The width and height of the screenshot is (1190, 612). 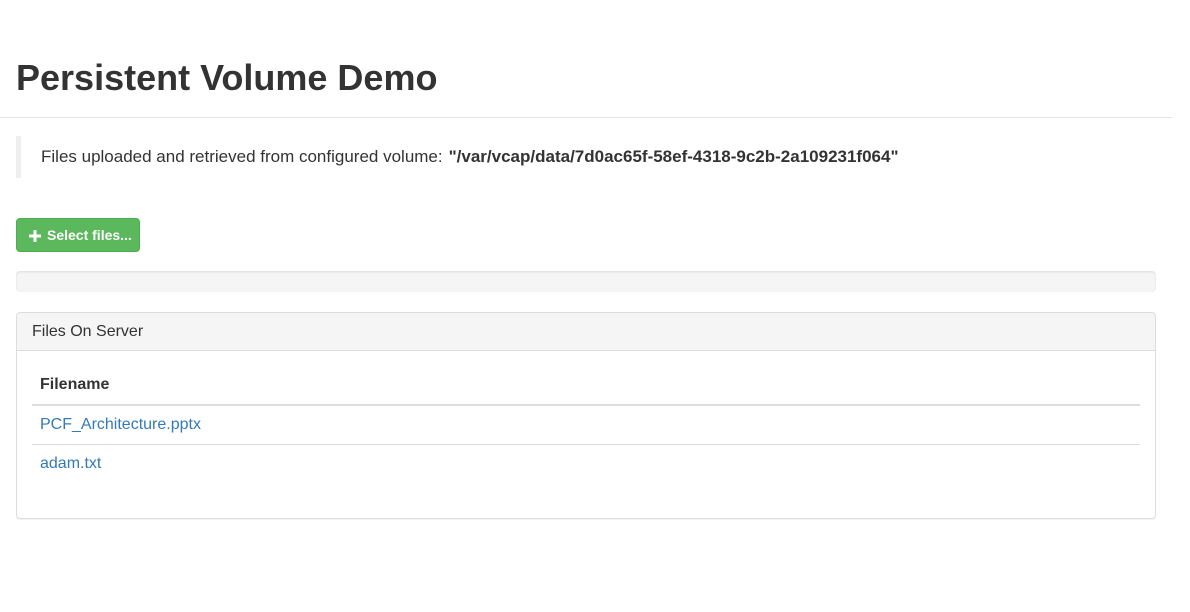 I want to click on upload-progress-bar, so click(x=586, y=281).